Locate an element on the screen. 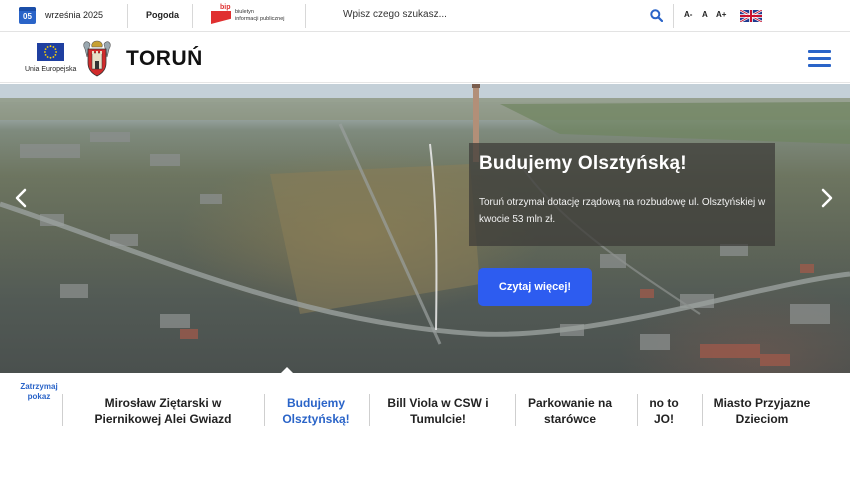  date-text: września 2025 is located at coordinates (74, 15).